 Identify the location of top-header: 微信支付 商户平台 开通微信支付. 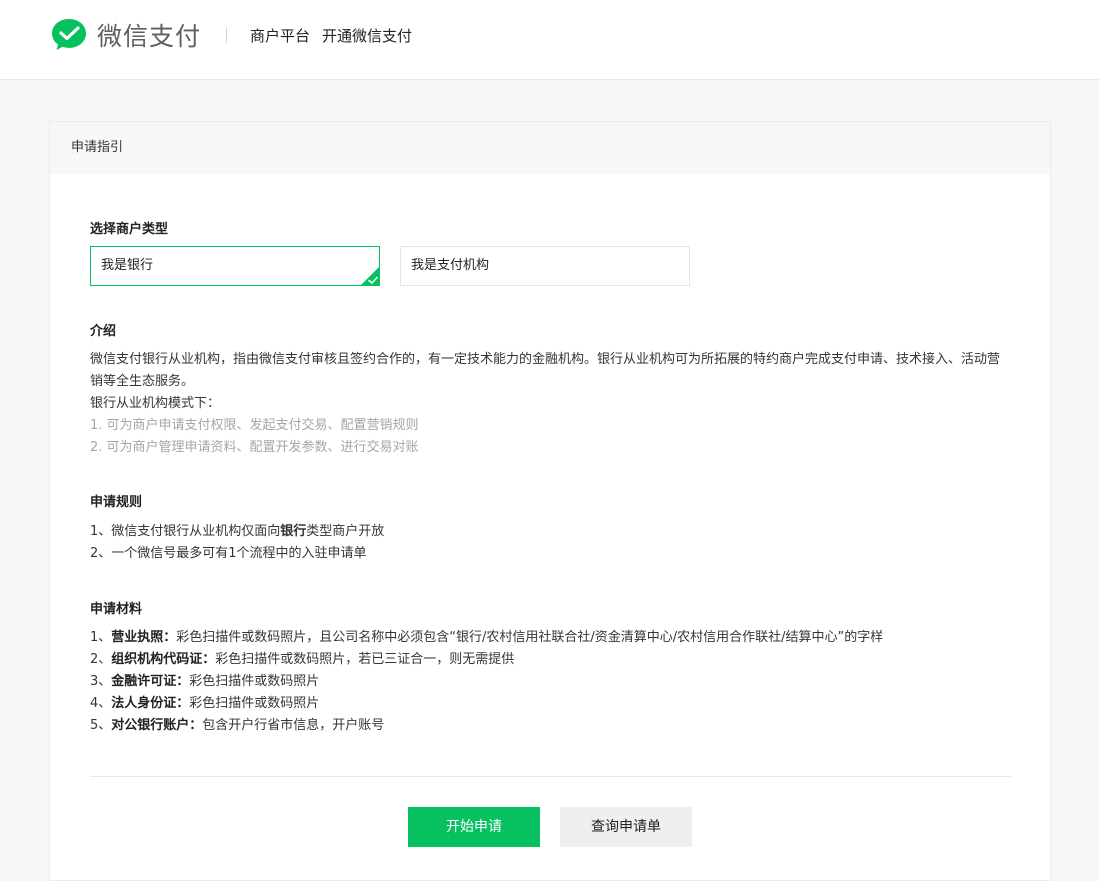
(549, 40).